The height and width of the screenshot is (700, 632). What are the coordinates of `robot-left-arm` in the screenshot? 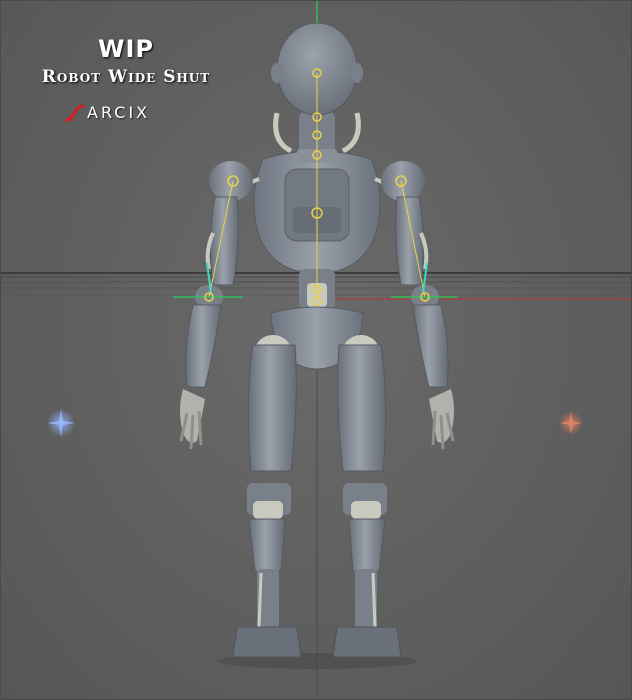 It's located at (216, 305).